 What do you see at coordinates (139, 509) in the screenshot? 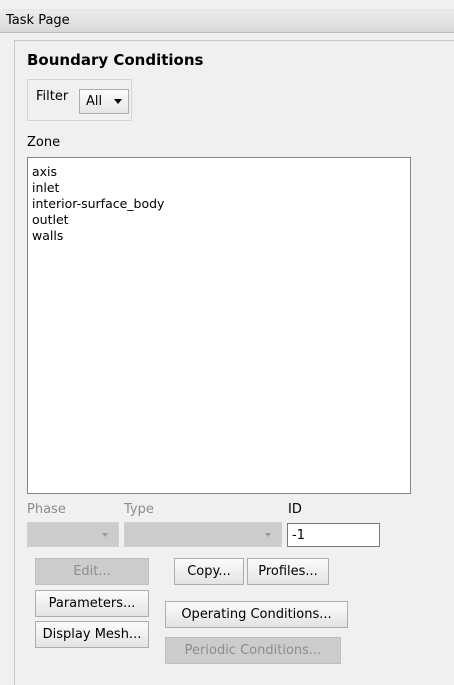
I see `type-label: Type` at bounding box center [139, 509].